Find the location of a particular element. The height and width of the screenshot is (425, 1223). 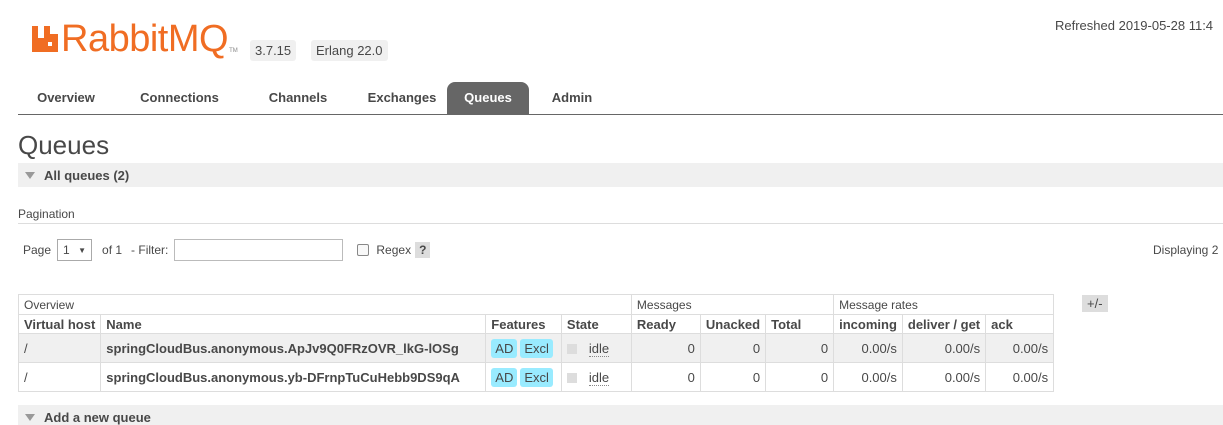

column-toggle-button: +/- is located at coordinates (1095, 303).